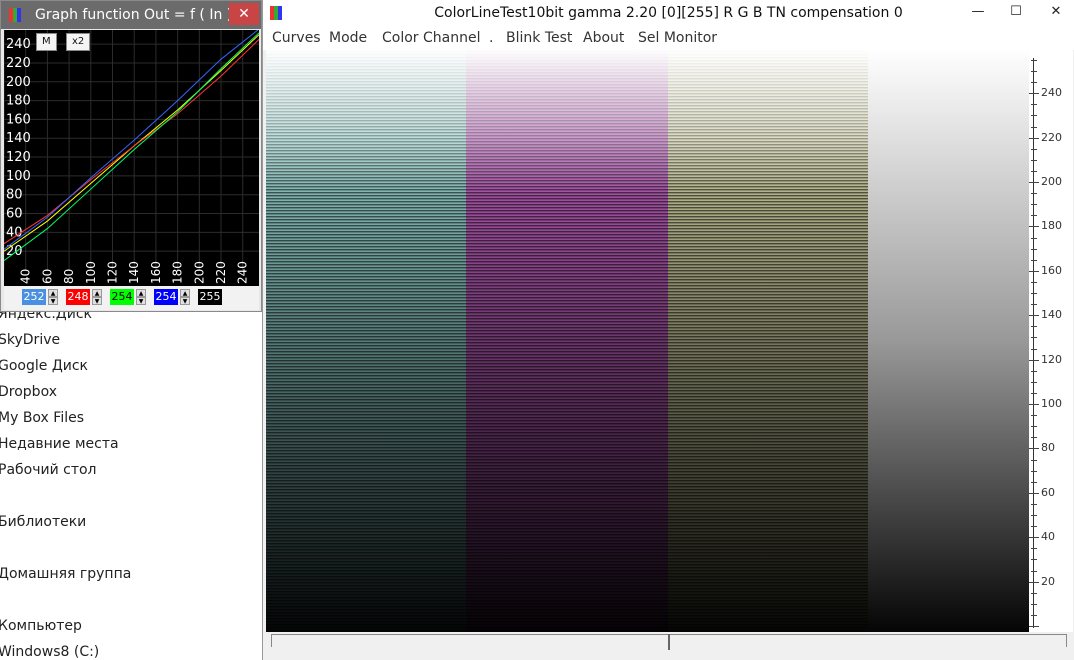 This screenshot has width=1074, height=660. Describe the element at coordinates (210, 297) in the screenshot. I see `black-value-field: 255` at that location.